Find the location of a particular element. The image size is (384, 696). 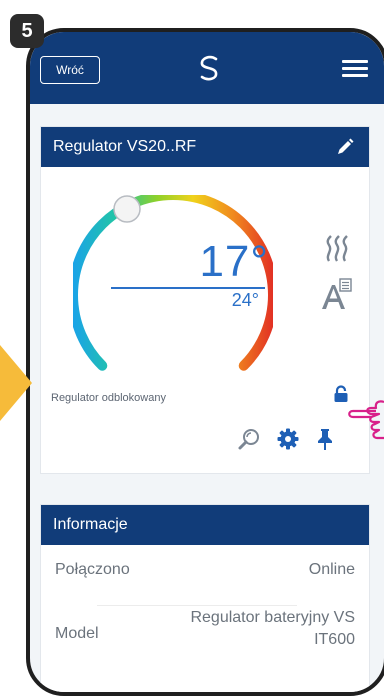

swirl-logo-icon is located at coordinates (209, 68).